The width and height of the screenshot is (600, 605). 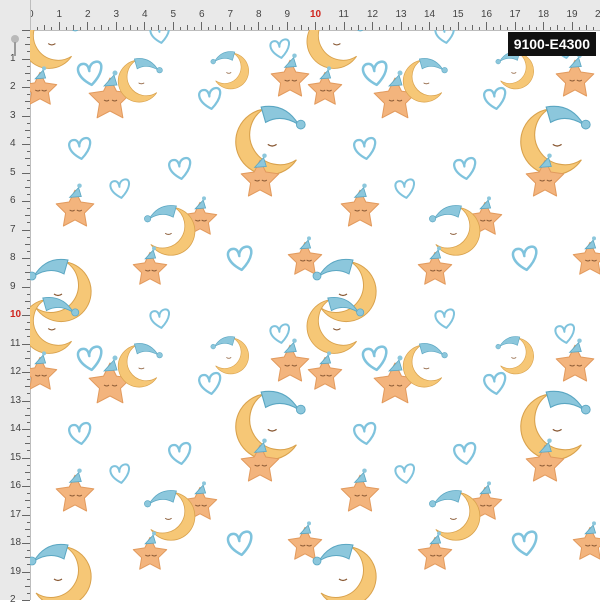 What do you see at coordinates (16, 371) in the screenshot?
I see `left-ruler-label: 12` at bounding box center [16, 371].